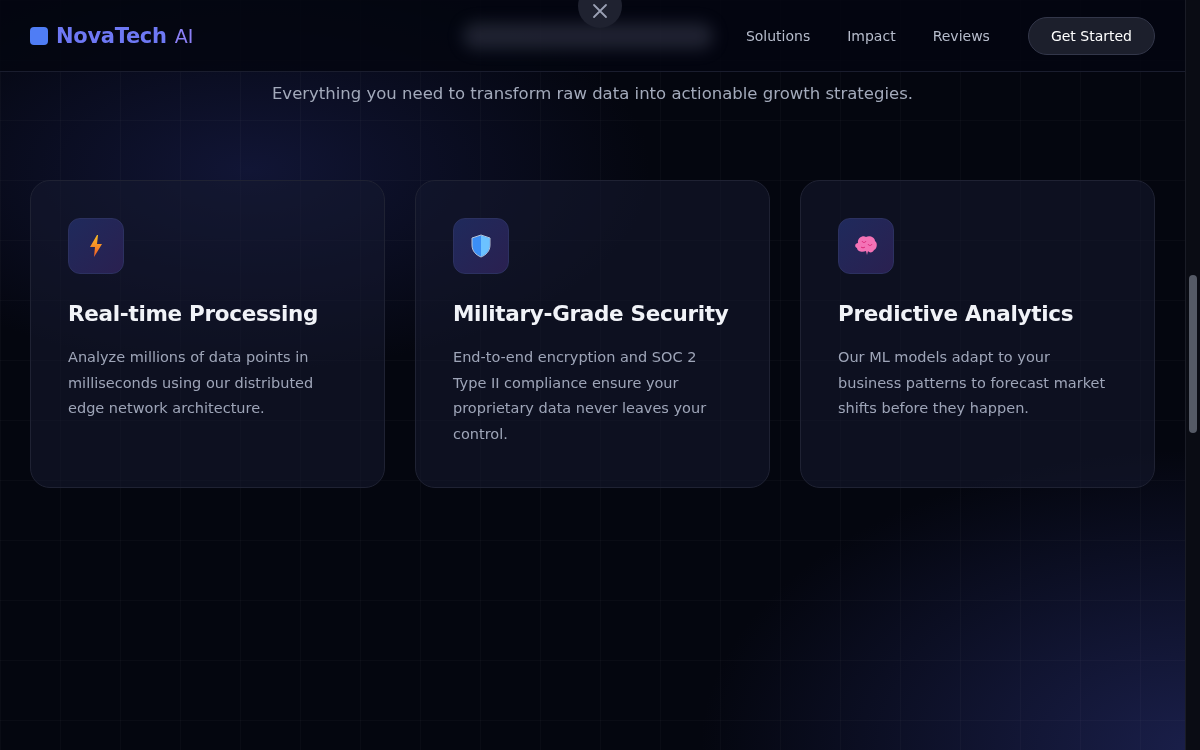  I want to click on feature-title: Predictive Analytics, so click(956, 313).